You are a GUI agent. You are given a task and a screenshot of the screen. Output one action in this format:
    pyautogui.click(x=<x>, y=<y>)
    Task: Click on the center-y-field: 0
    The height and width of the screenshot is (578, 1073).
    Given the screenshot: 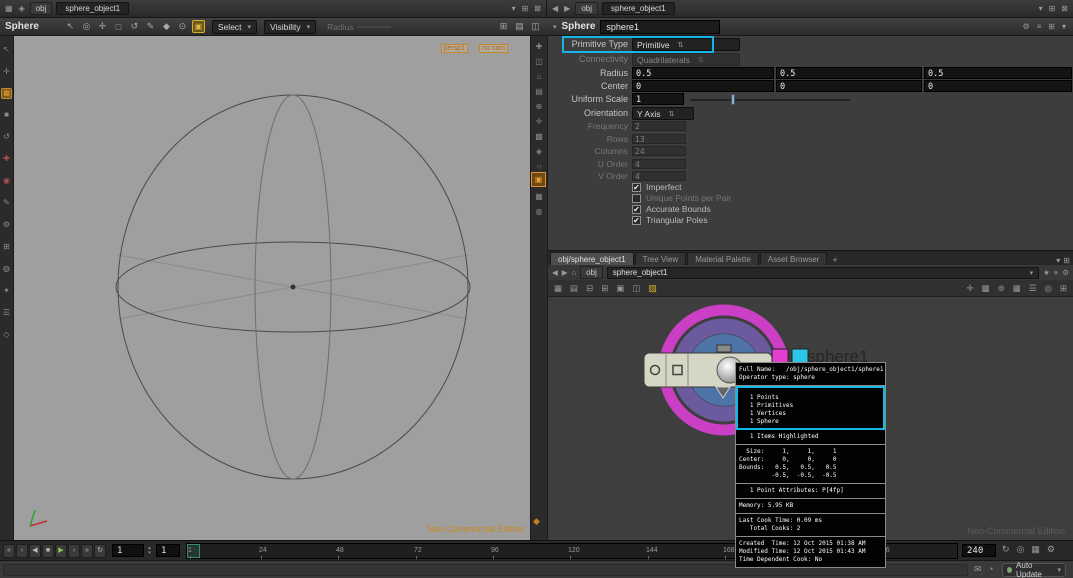 What is the action you would take?
    pyautogui.click(x=849, y=86)
    